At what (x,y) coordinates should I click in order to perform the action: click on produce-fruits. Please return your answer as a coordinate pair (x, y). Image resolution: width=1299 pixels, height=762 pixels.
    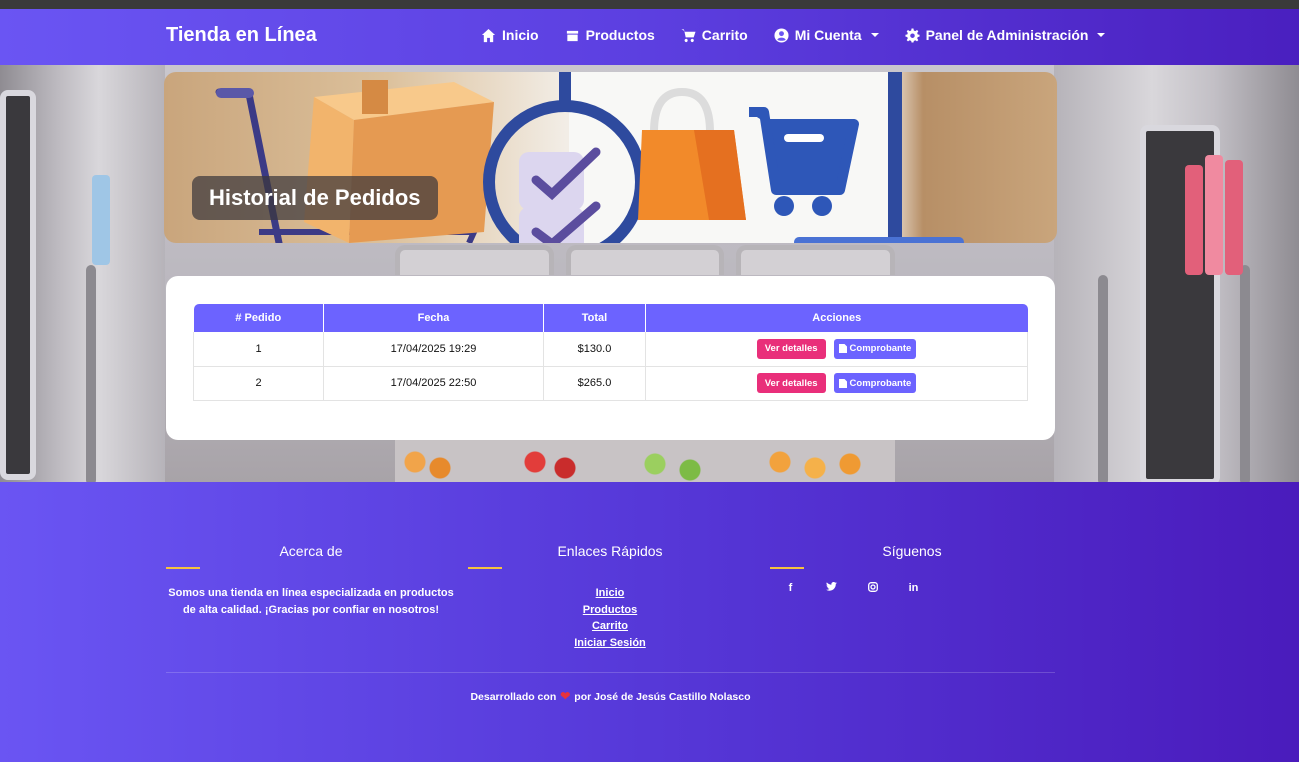
    Looking at the image, I should click on (645, 461).